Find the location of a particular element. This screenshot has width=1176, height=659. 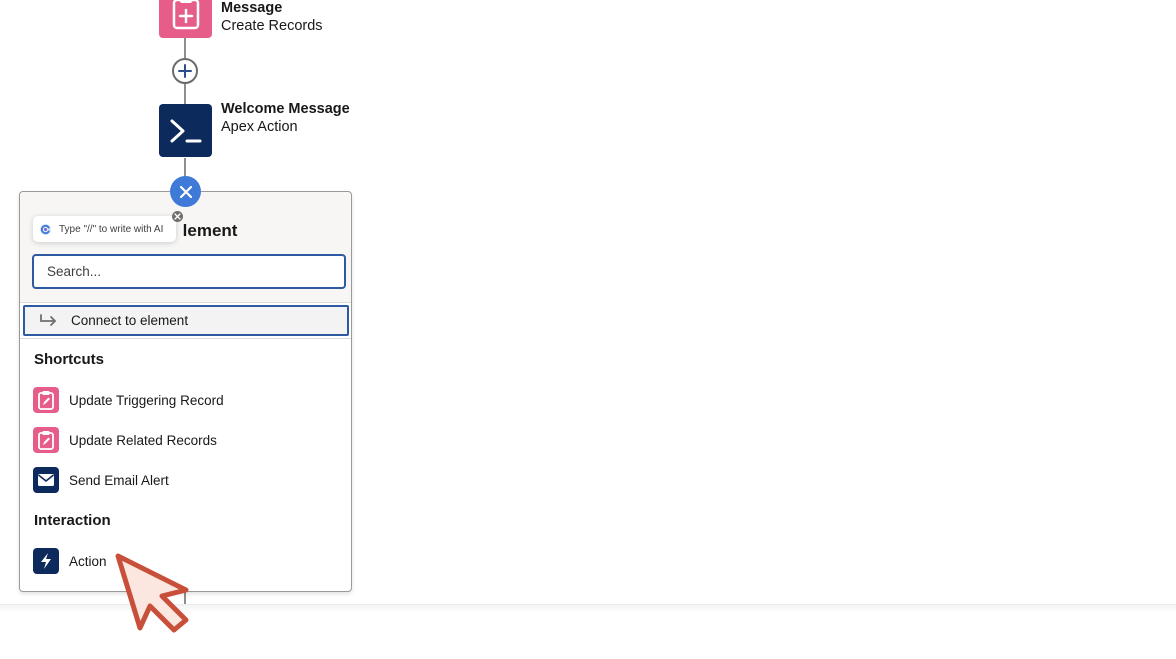

apex-terminal-icon is located at coordinates (185, 130).